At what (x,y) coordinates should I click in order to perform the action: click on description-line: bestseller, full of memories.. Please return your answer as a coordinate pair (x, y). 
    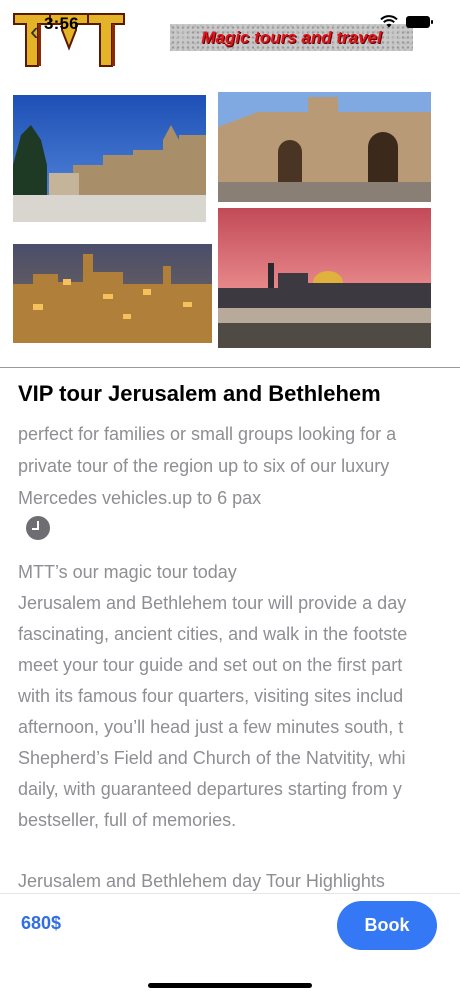
    Looking at the image, I should click on (127, 820).